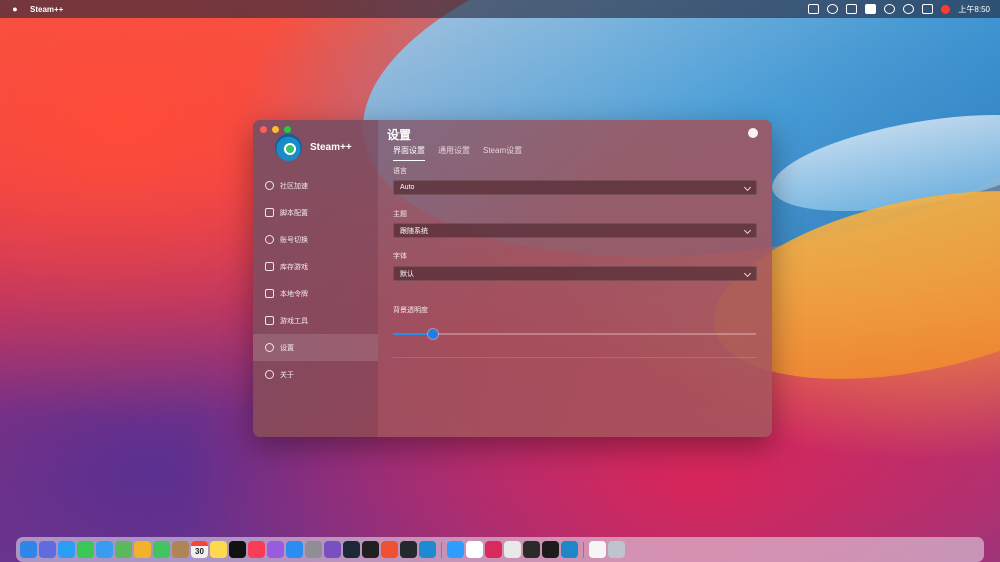 The width and height of the screenshot is (1000, 562). Describe the element at coordinates (269, 239) in the screenshot. I see `user-switch-icon` at that location.